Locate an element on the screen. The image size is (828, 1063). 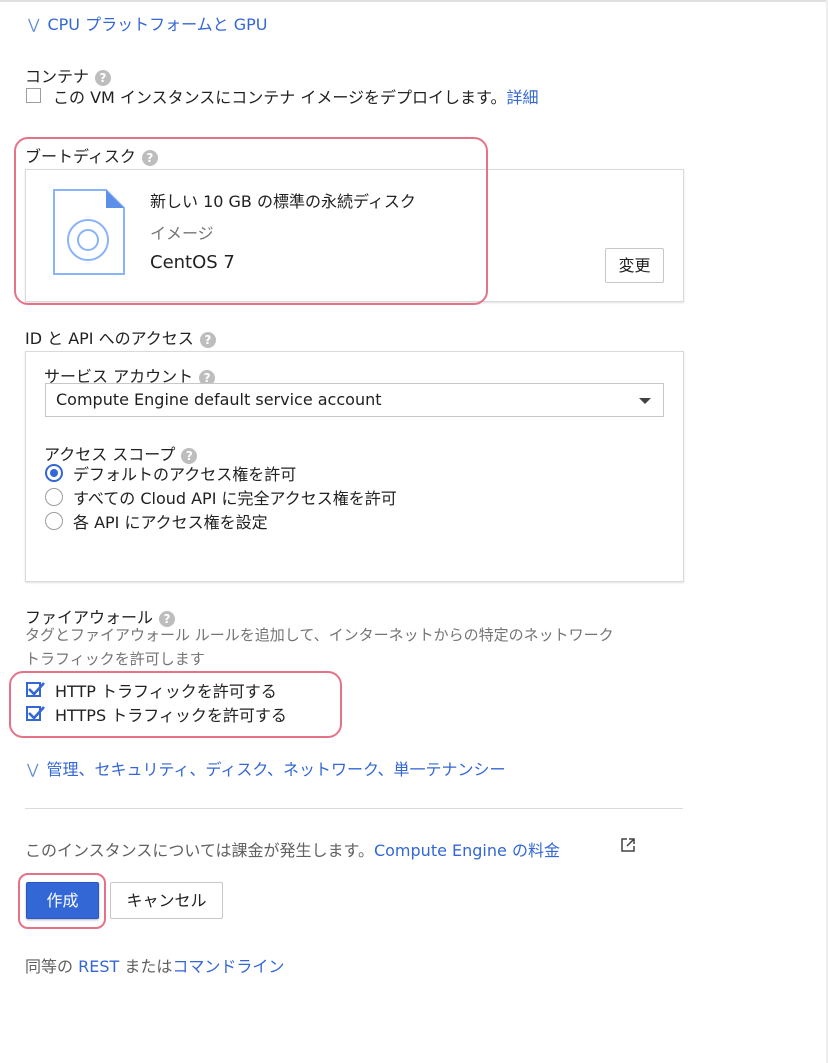
https-checkbox is located at coordinates (35, 713).